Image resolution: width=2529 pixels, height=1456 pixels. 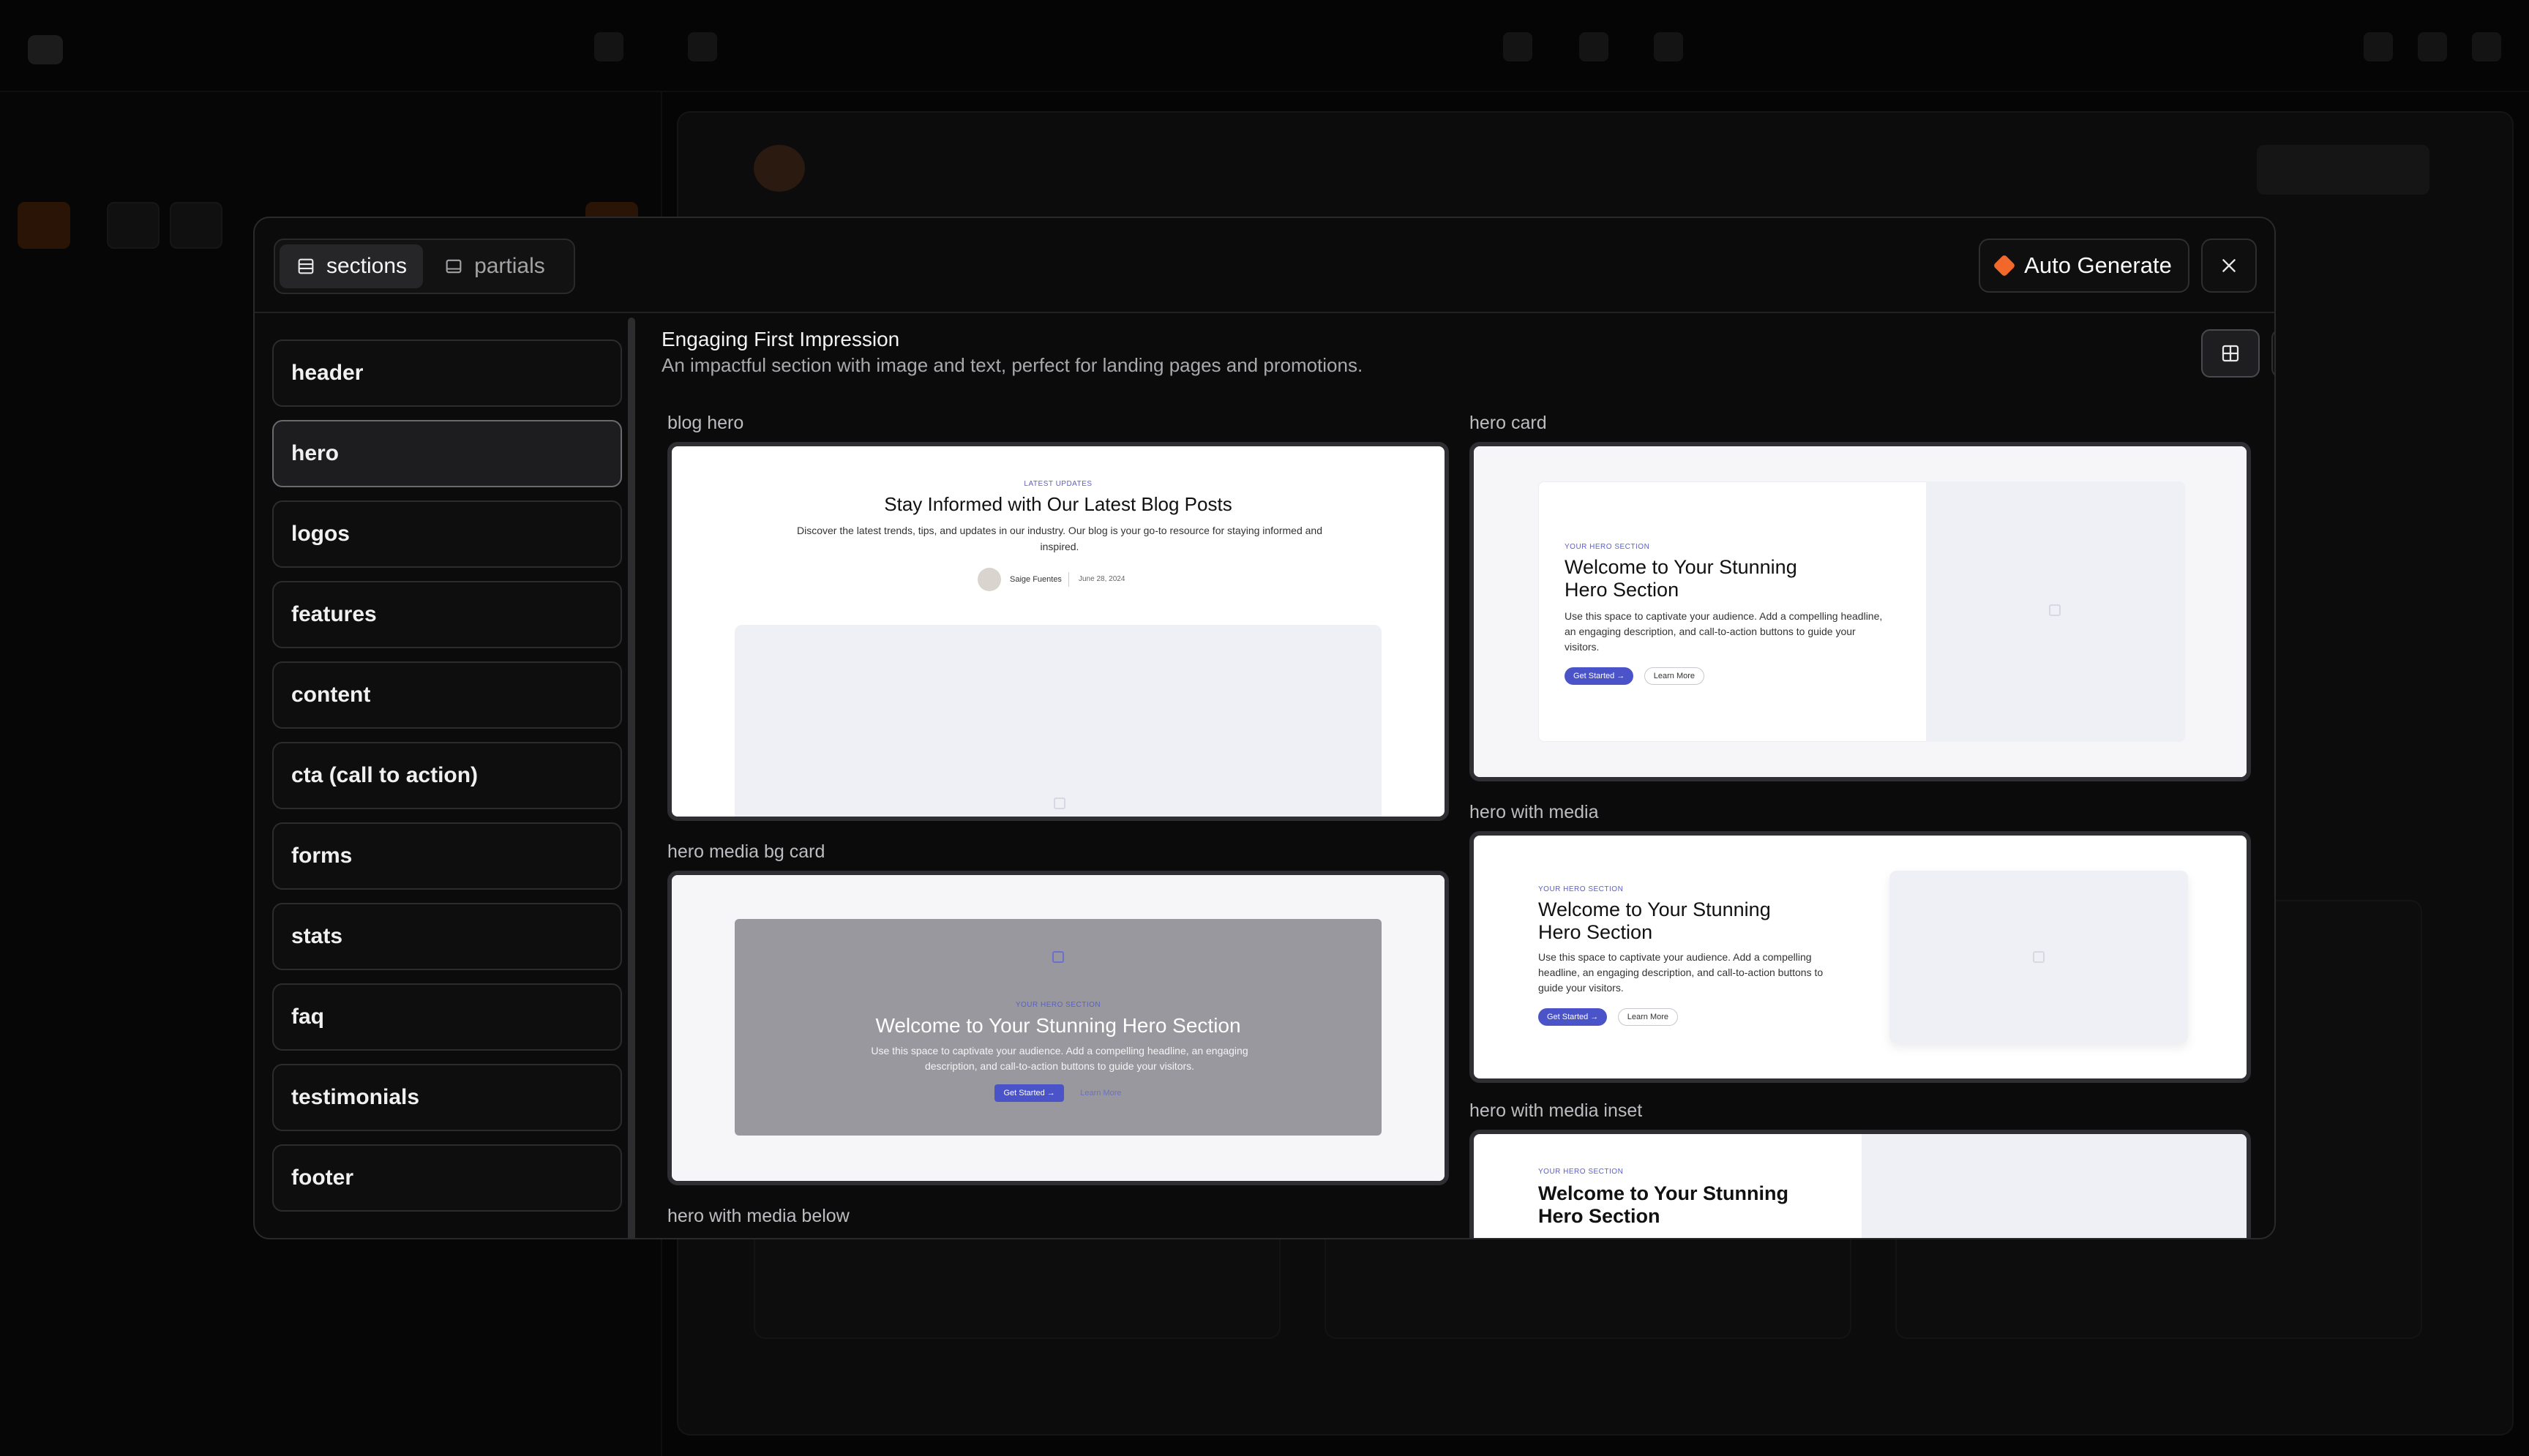 What do you see at coordinates (759, 1216) in the screenshot?
I see `template-label-hero-with-media-below: hero with media below` at bounding box center [759, 1216].